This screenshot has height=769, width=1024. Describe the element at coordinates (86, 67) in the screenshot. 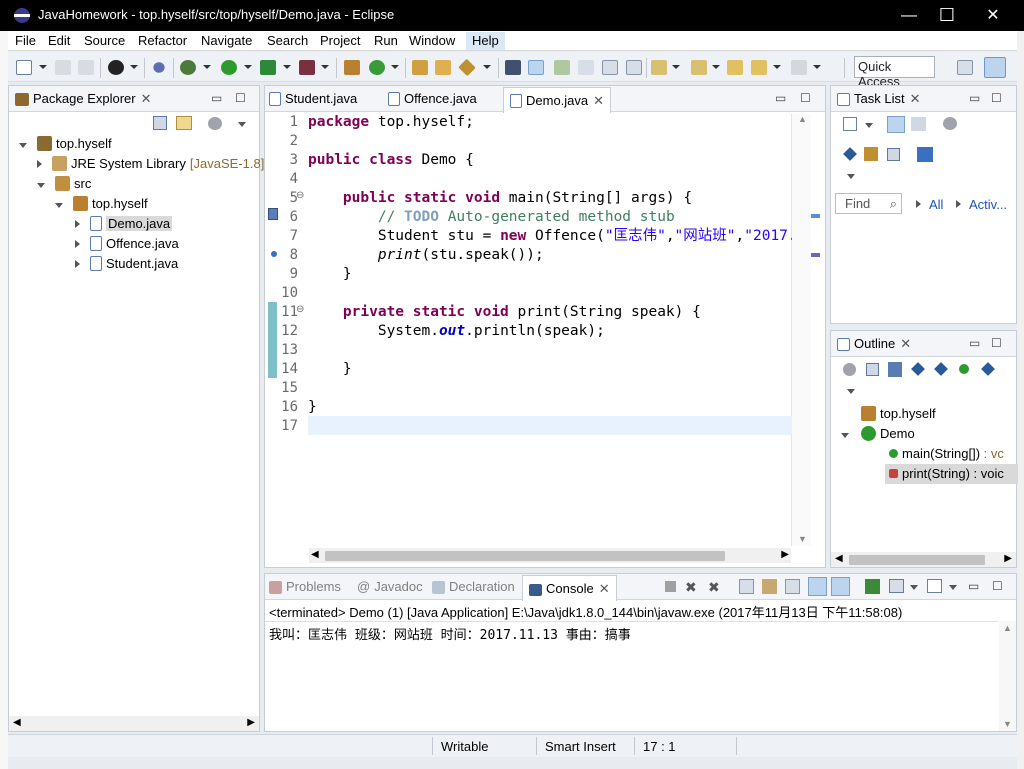

I see `save-all-icon` at that location.